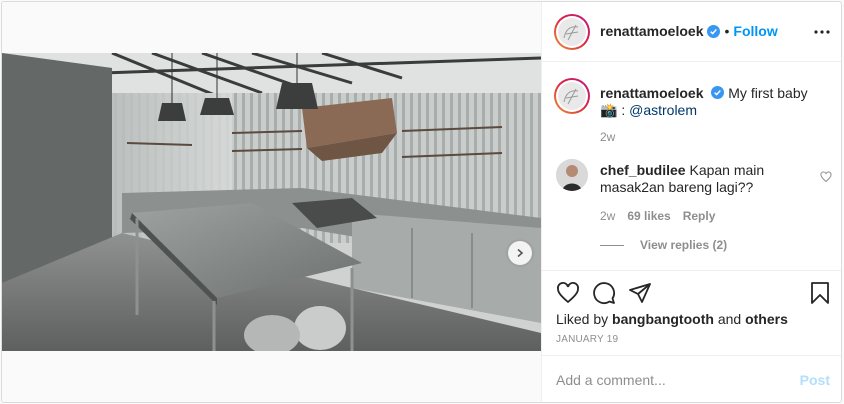 The image size is (844, 404). I want to click on header-user-line: renattamoeloek • Follow, so click(689, 31).